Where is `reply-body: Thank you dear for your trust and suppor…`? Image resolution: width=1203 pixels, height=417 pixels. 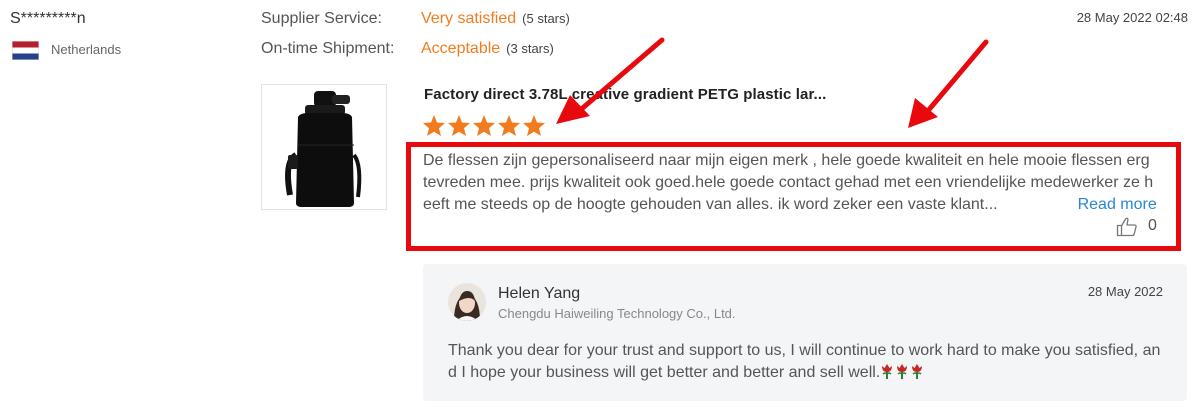
reply-body: Thank you dear for your trust and suppor… is located at coordinates (804, 361).